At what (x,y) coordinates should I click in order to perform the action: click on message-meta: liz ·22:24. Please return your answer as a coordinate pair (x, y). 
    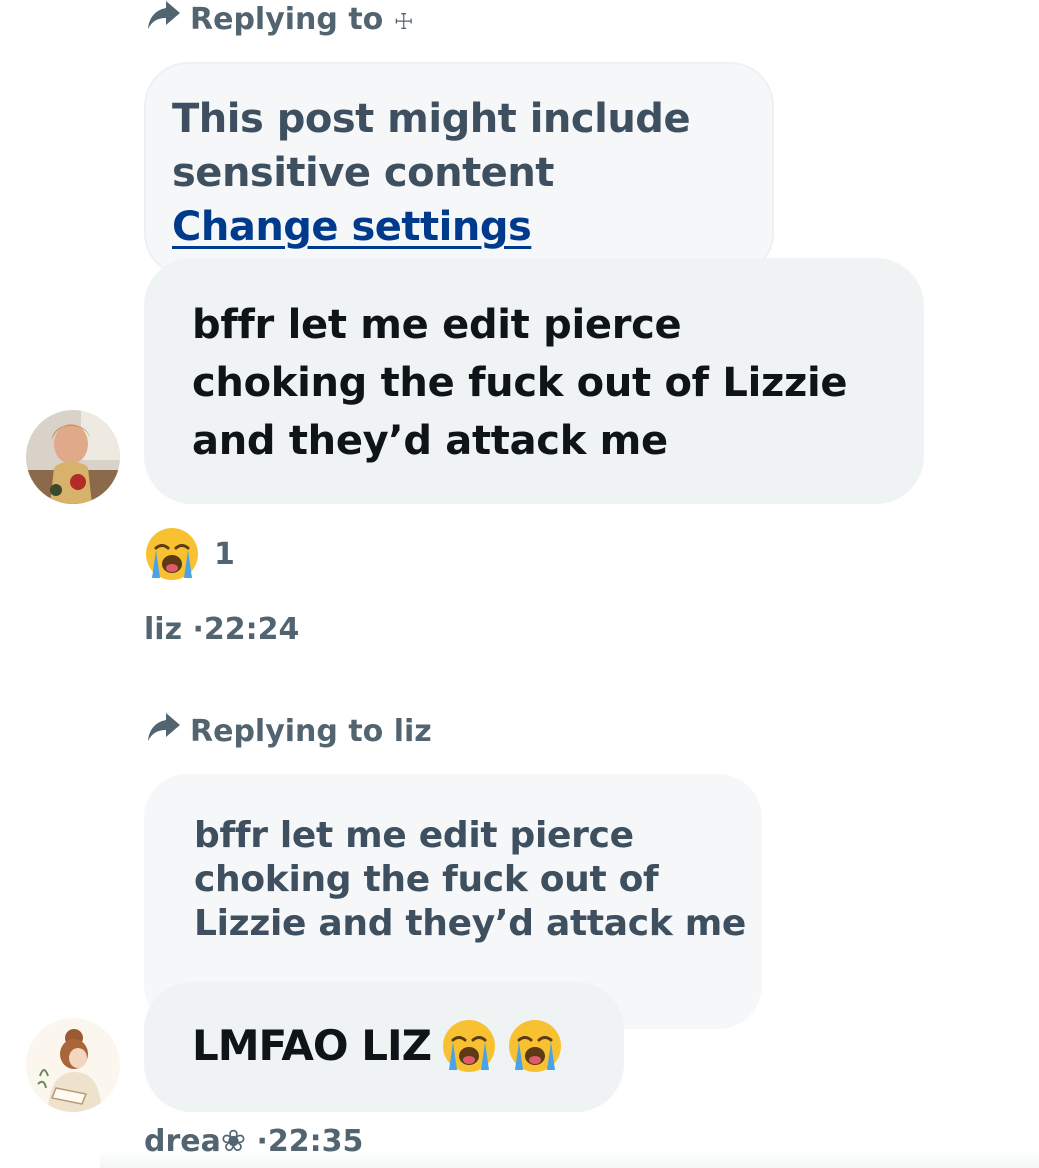
    Looking at the image, I should click on (221, 629).